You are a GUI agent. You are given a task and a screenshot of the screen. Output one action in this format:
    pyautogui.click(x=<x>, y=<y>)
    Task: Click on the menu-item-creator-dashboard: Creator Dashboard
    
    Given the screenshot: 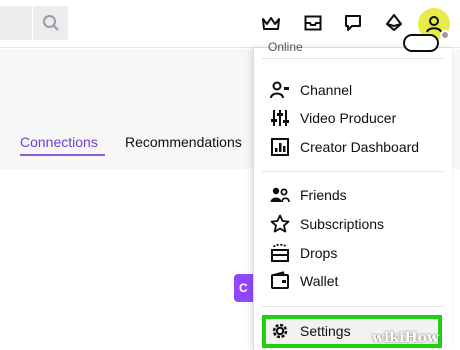 What is the action you would take?
    pyautogui.click(x=353, y=147)
    